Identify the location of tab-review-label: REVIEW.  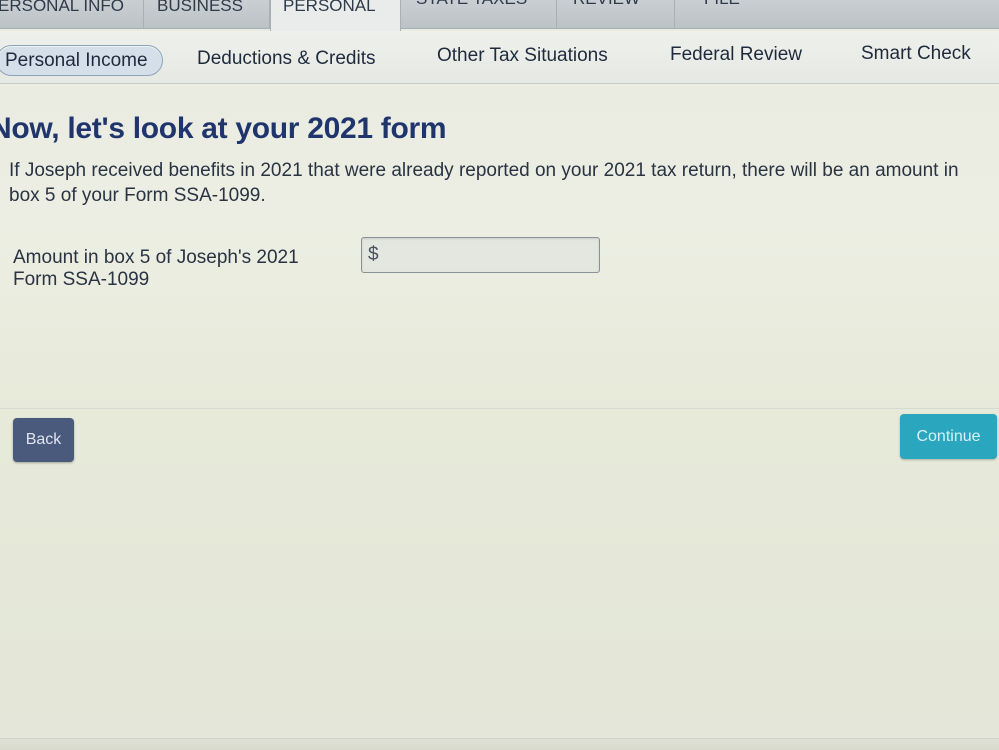
(606, 4).